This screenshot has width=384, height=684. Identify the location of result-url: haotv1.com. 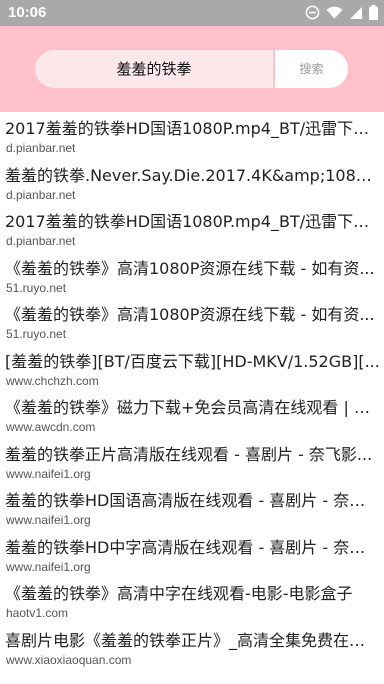
(37, 613).